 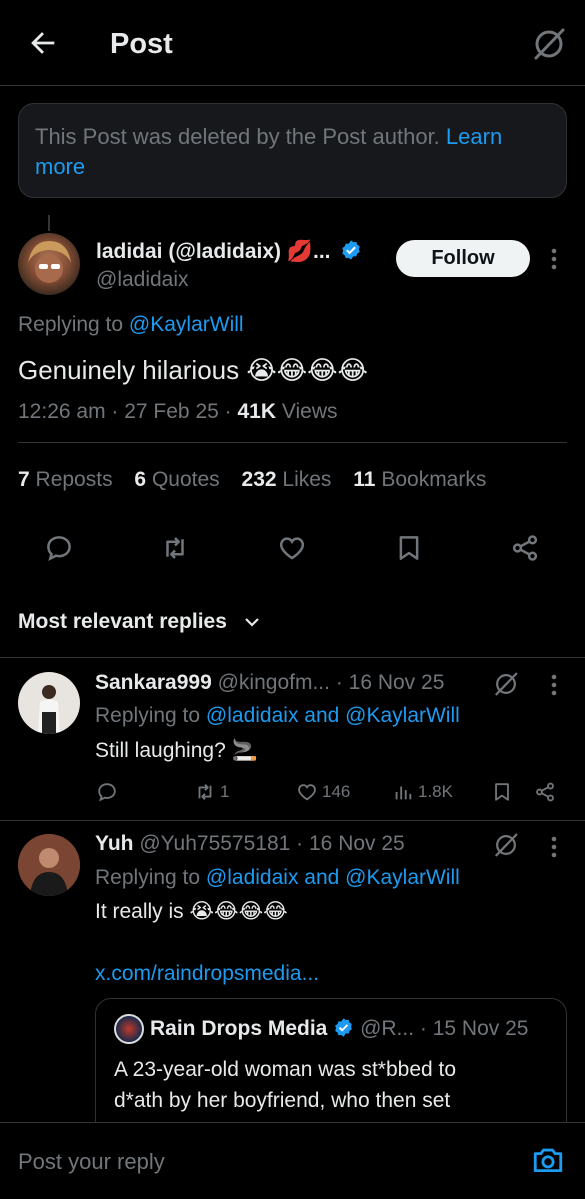 What do you see at coordinates (292, 820) in the screenshot?
I see `reply-divider` at bounding box center [292, 820].